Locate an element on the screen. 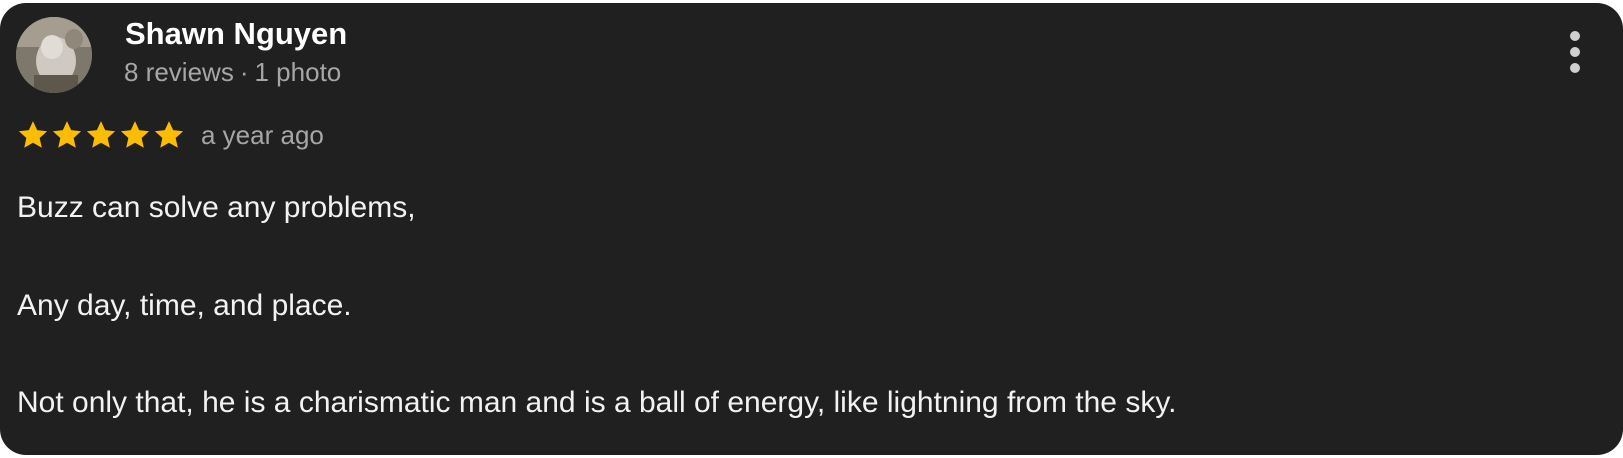 This screenshot has width=1623, height=458. star-rating is located at coordinates (101, 135).